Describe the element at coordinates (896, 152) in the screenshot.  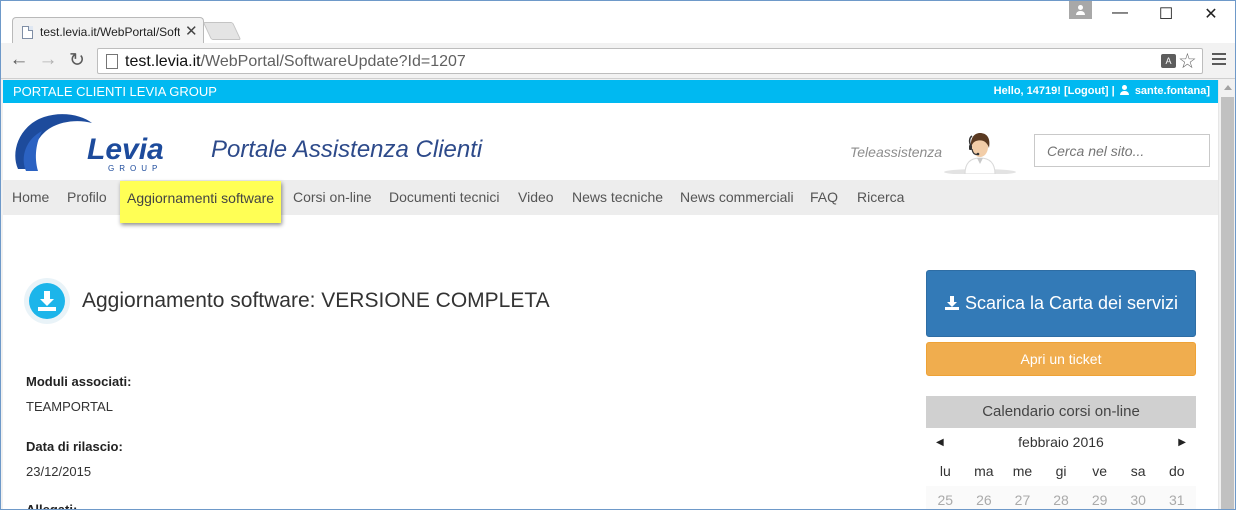
I see `teleassistenza-link: Teleassistenza` at that location.